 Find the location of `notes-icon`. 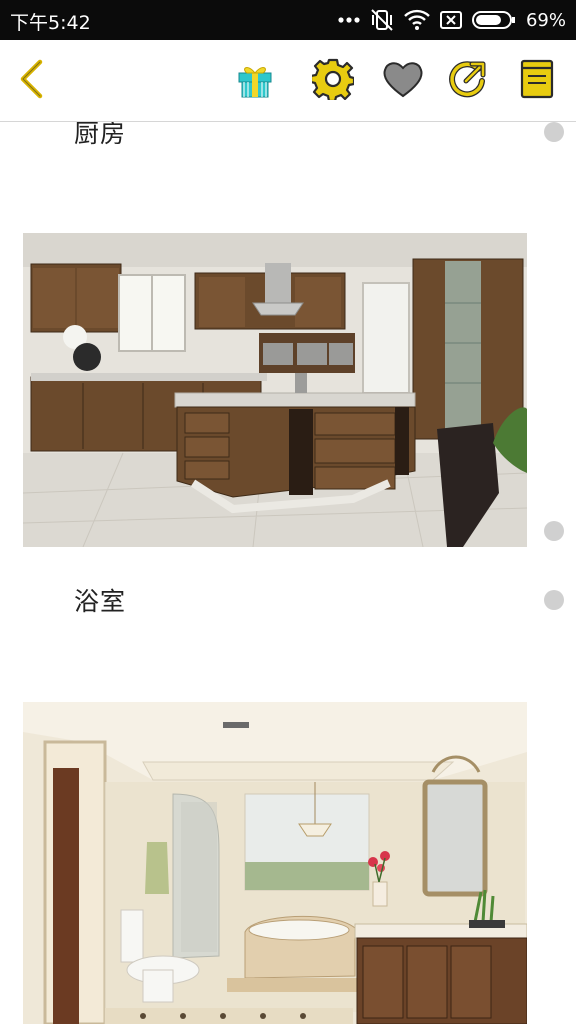

notes-icon is located at coordinates (537, 81).